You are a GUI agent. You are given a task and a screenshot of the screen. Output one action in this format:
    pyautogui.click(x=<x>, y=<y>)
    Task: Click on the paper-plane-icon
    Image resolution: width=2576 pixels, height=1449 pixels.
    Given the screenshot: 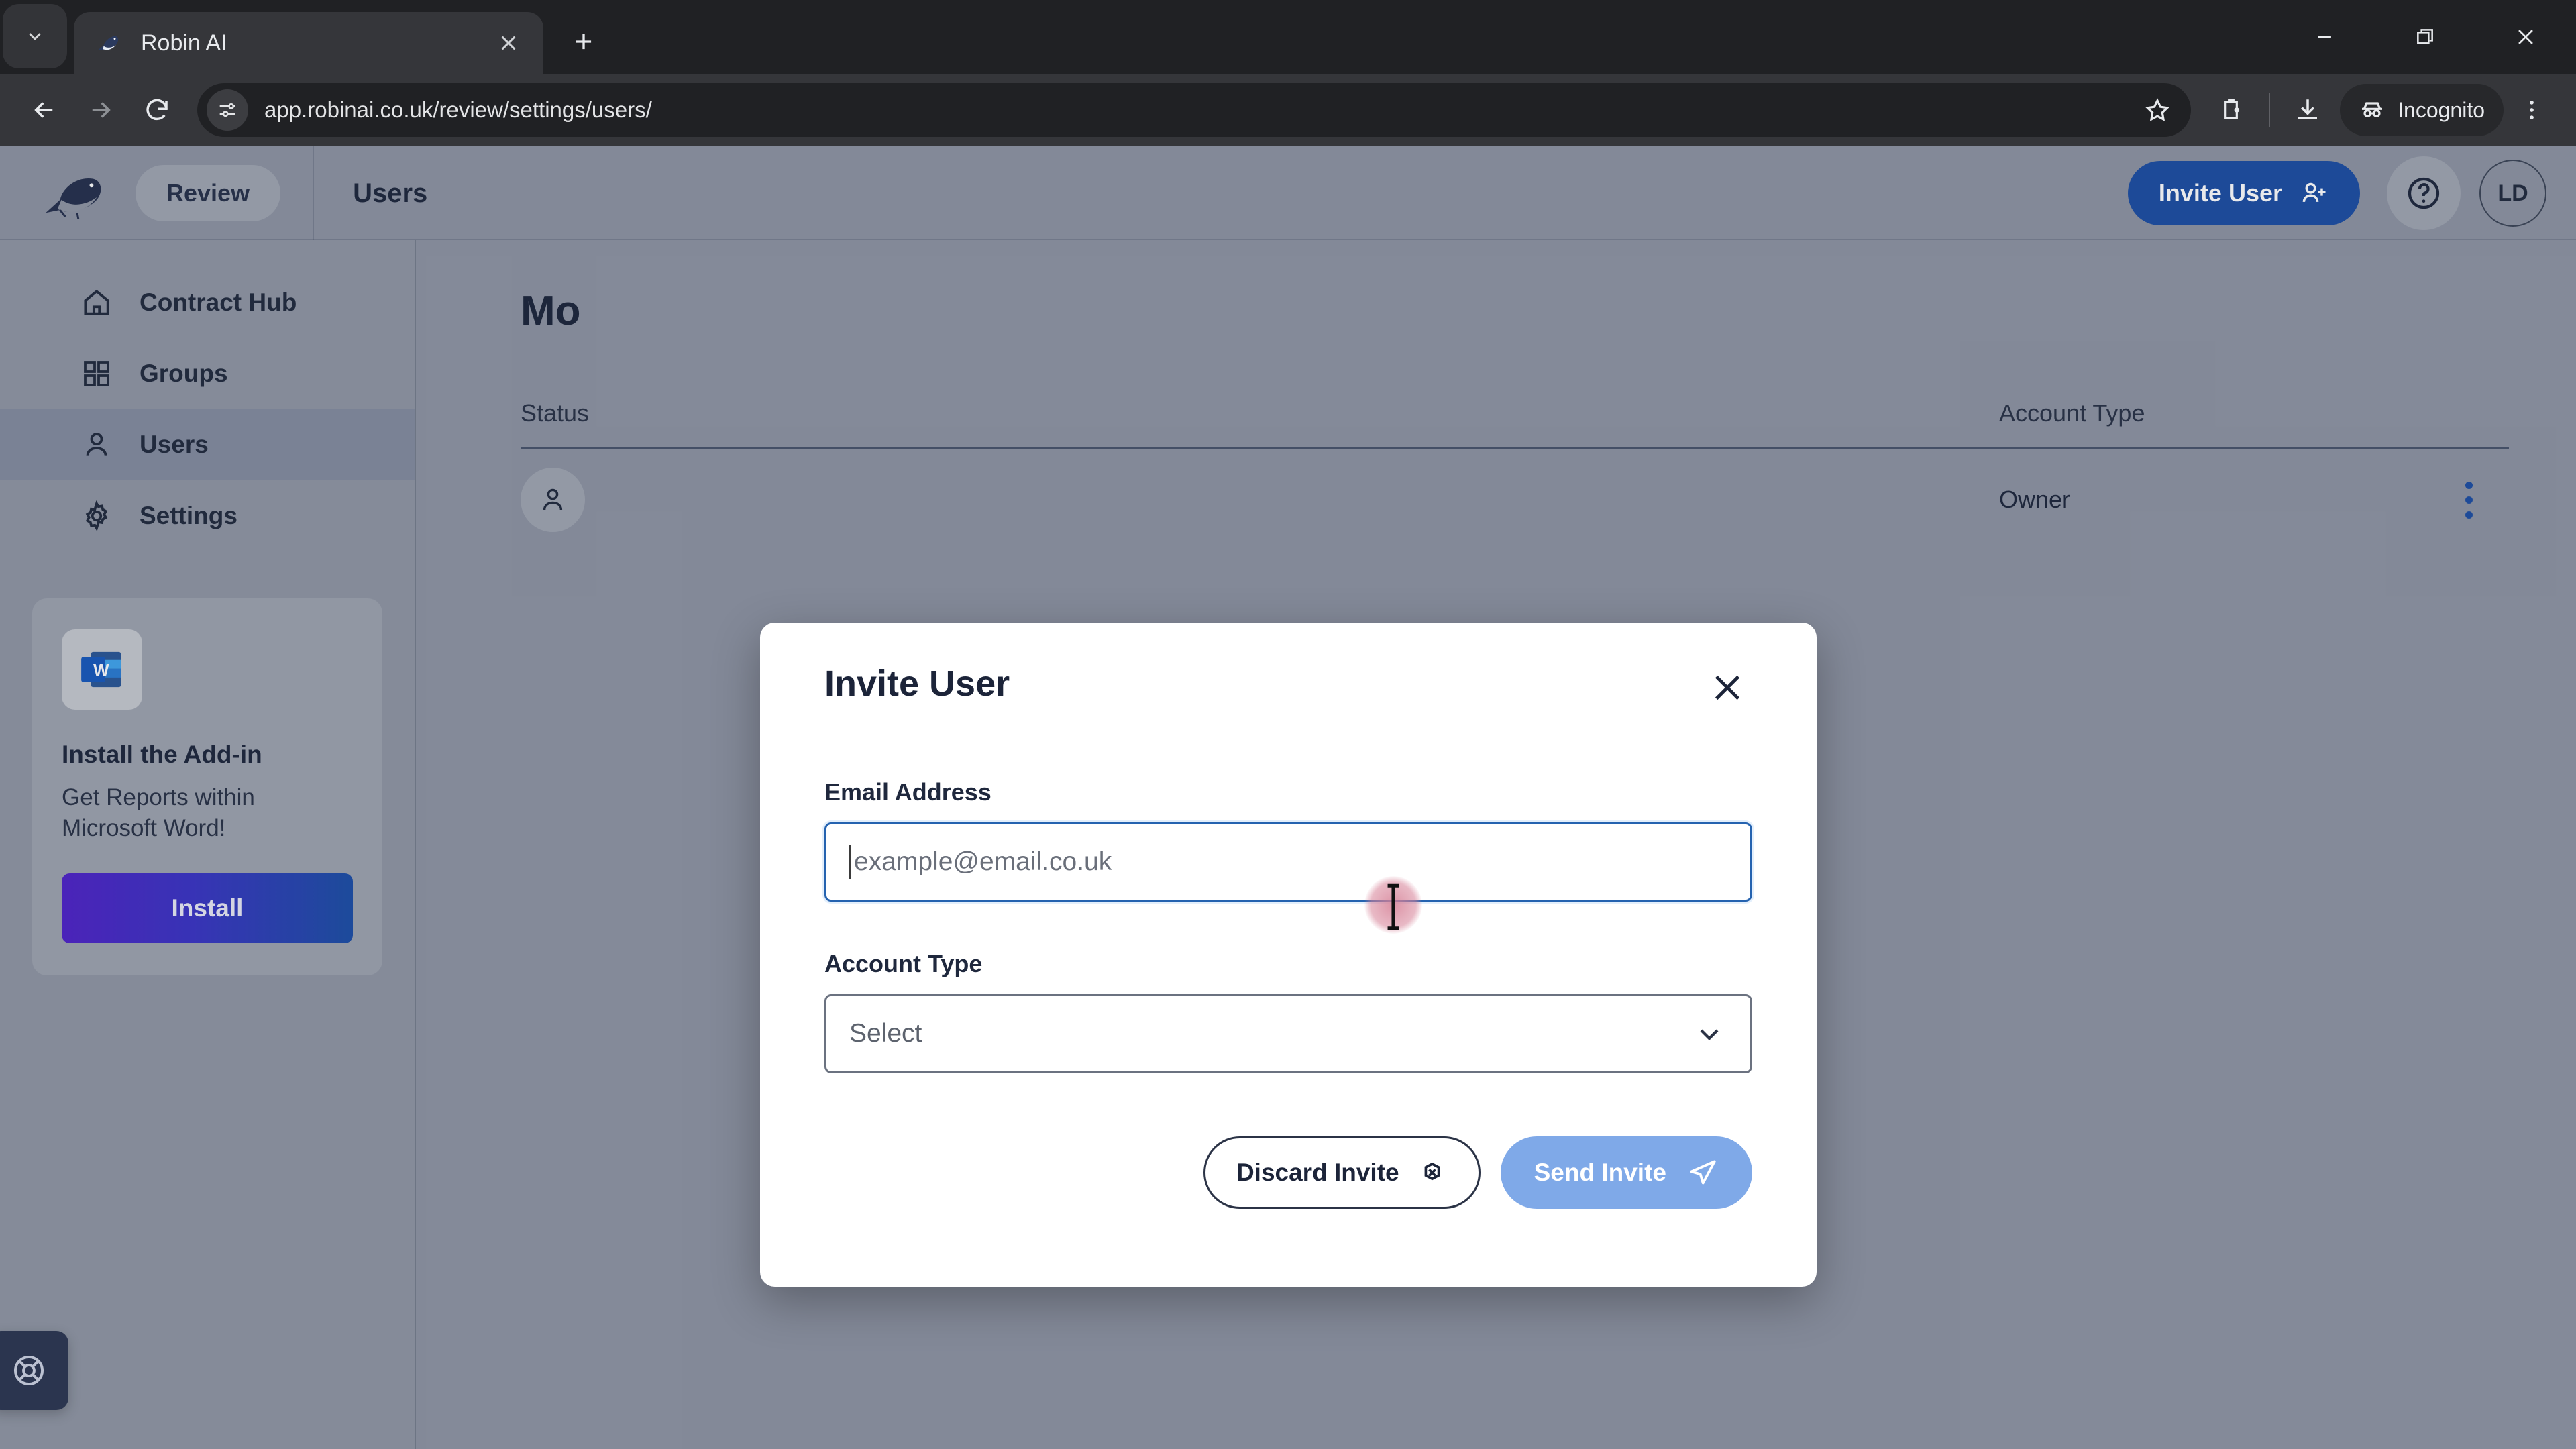 What is the action you would take?
    pyautogui.click(x=1703, y=1172)
    